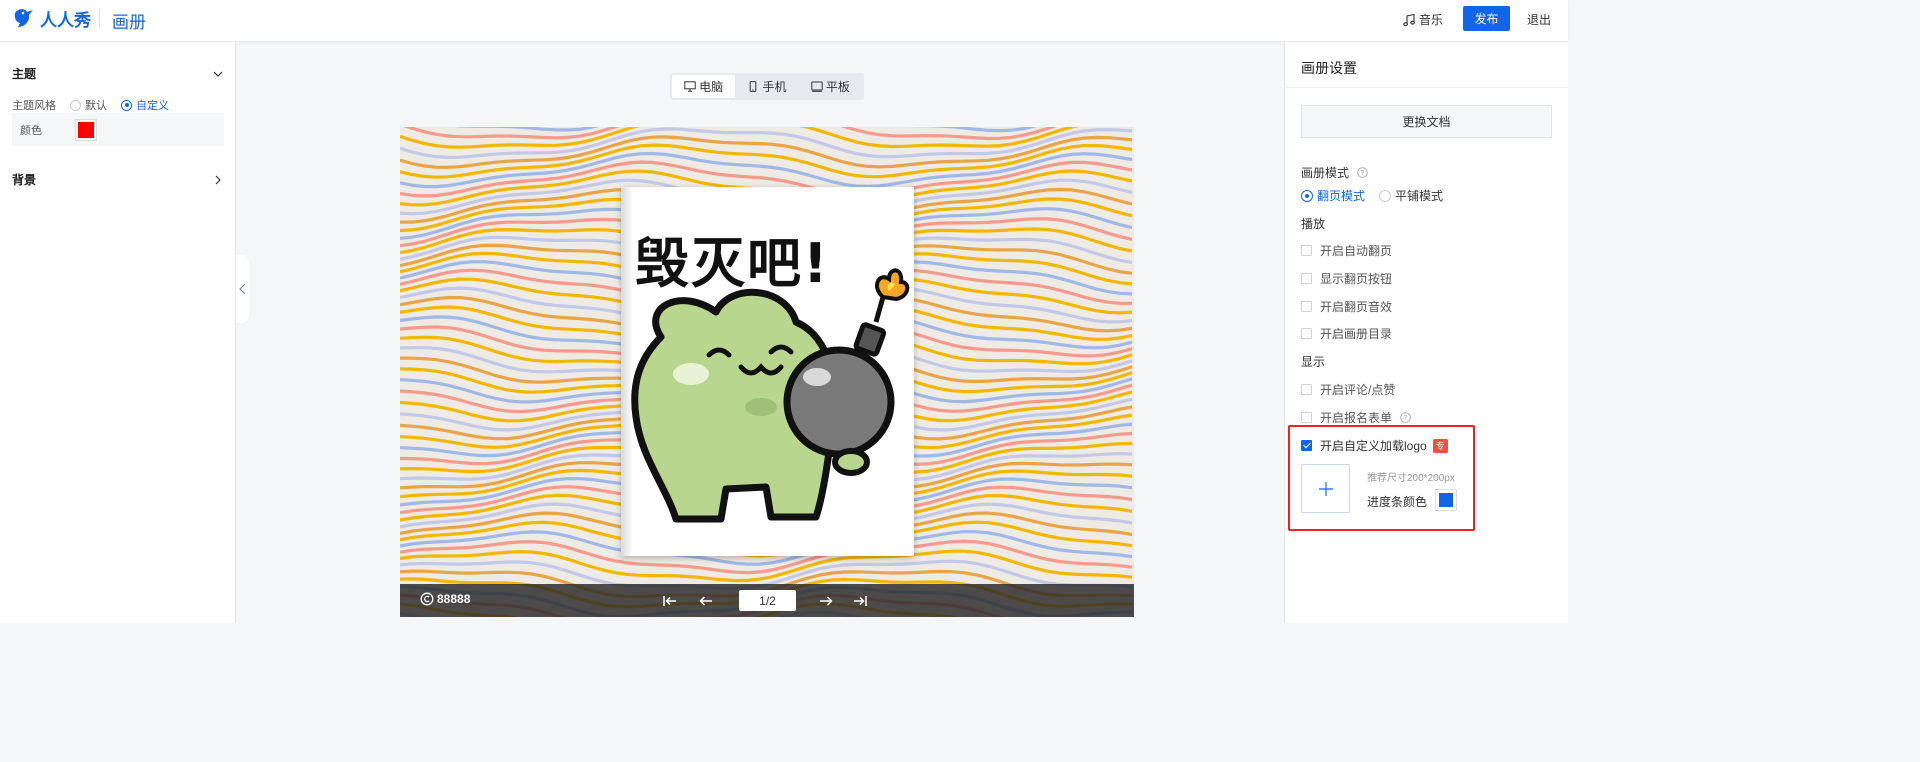  What do you see at coordinates (1397, 502) in the screenshot?
I see `progress-color-label: 进度条颜色` at bounding box center [1397, 502].